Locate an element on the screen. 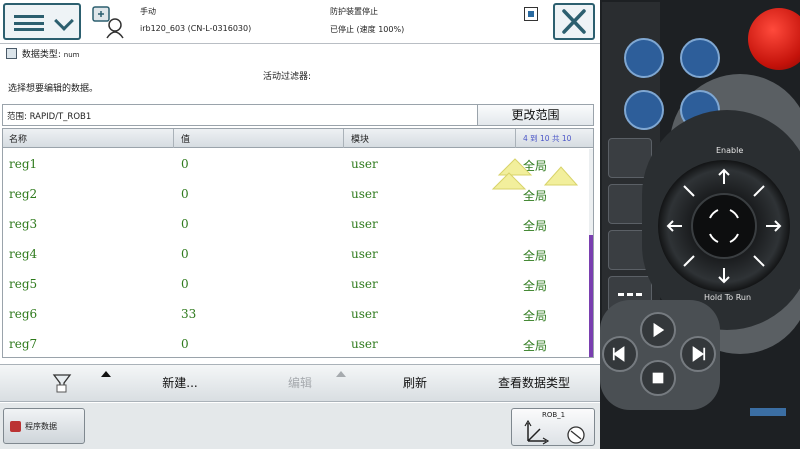 This screenshot has height=449, width=800. table-scrollbar is located at coordinates (591, 253).